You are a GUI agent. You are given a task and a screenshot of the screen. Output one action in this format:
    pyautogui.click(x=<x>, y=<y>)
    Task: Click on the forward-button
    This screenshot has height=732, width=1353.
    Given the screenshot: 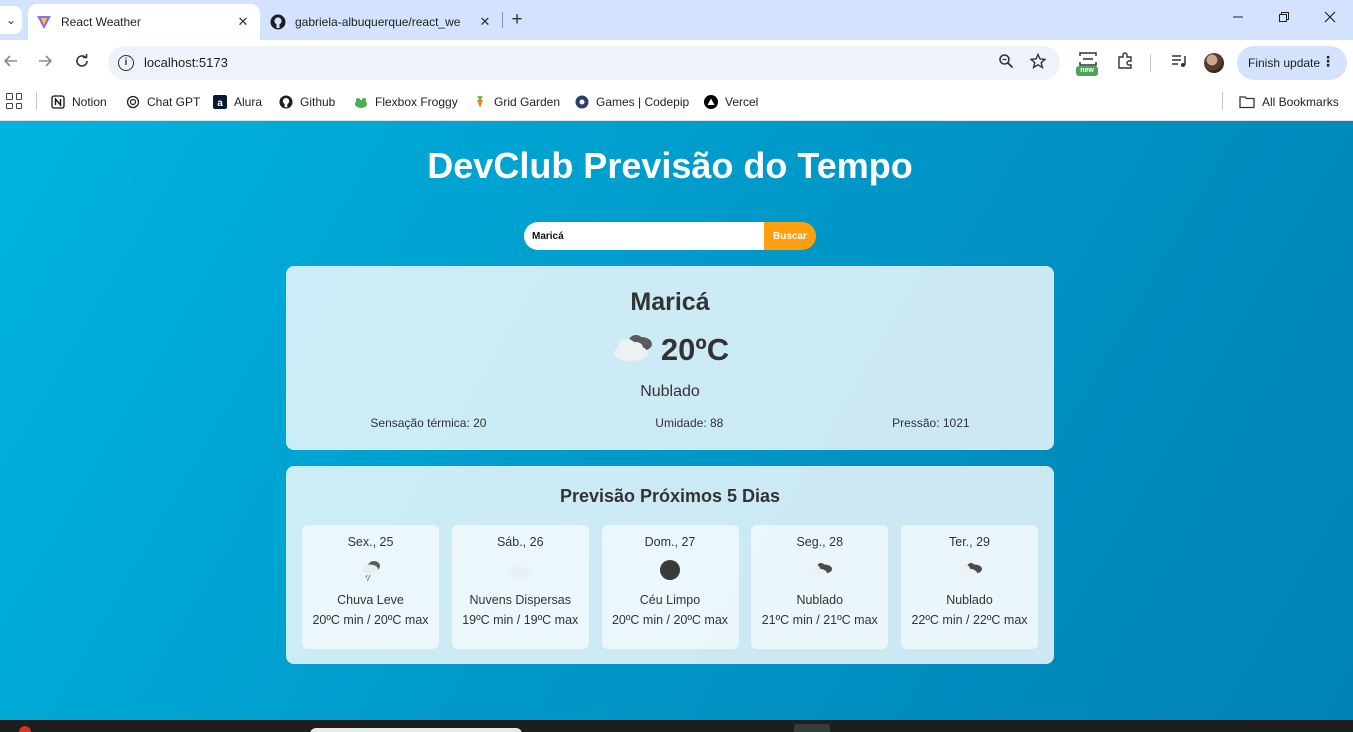 What is the action you would take?
    pyautogui.click(x=45, y=63)
    